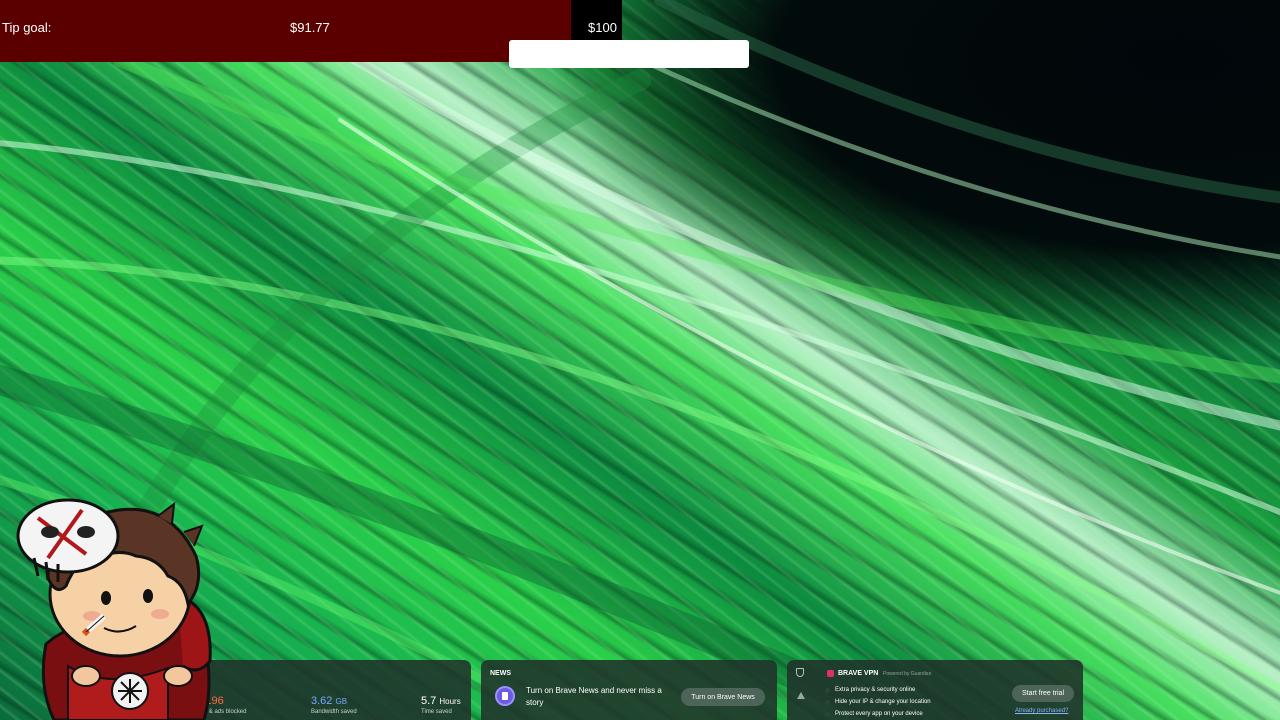  I want to click on vpn-powered-by: Powered by Guardian, so click(907, 674).